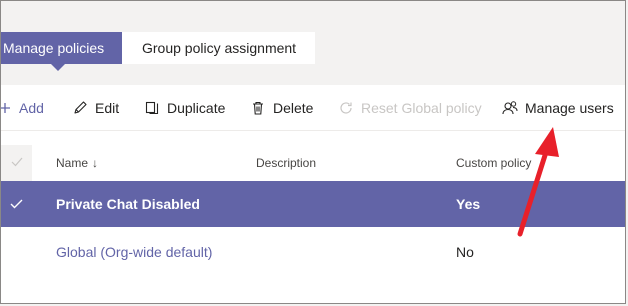 This screenshot has height=306, width=628. I want to click on row-custom-policy: No, so click(465, 252).